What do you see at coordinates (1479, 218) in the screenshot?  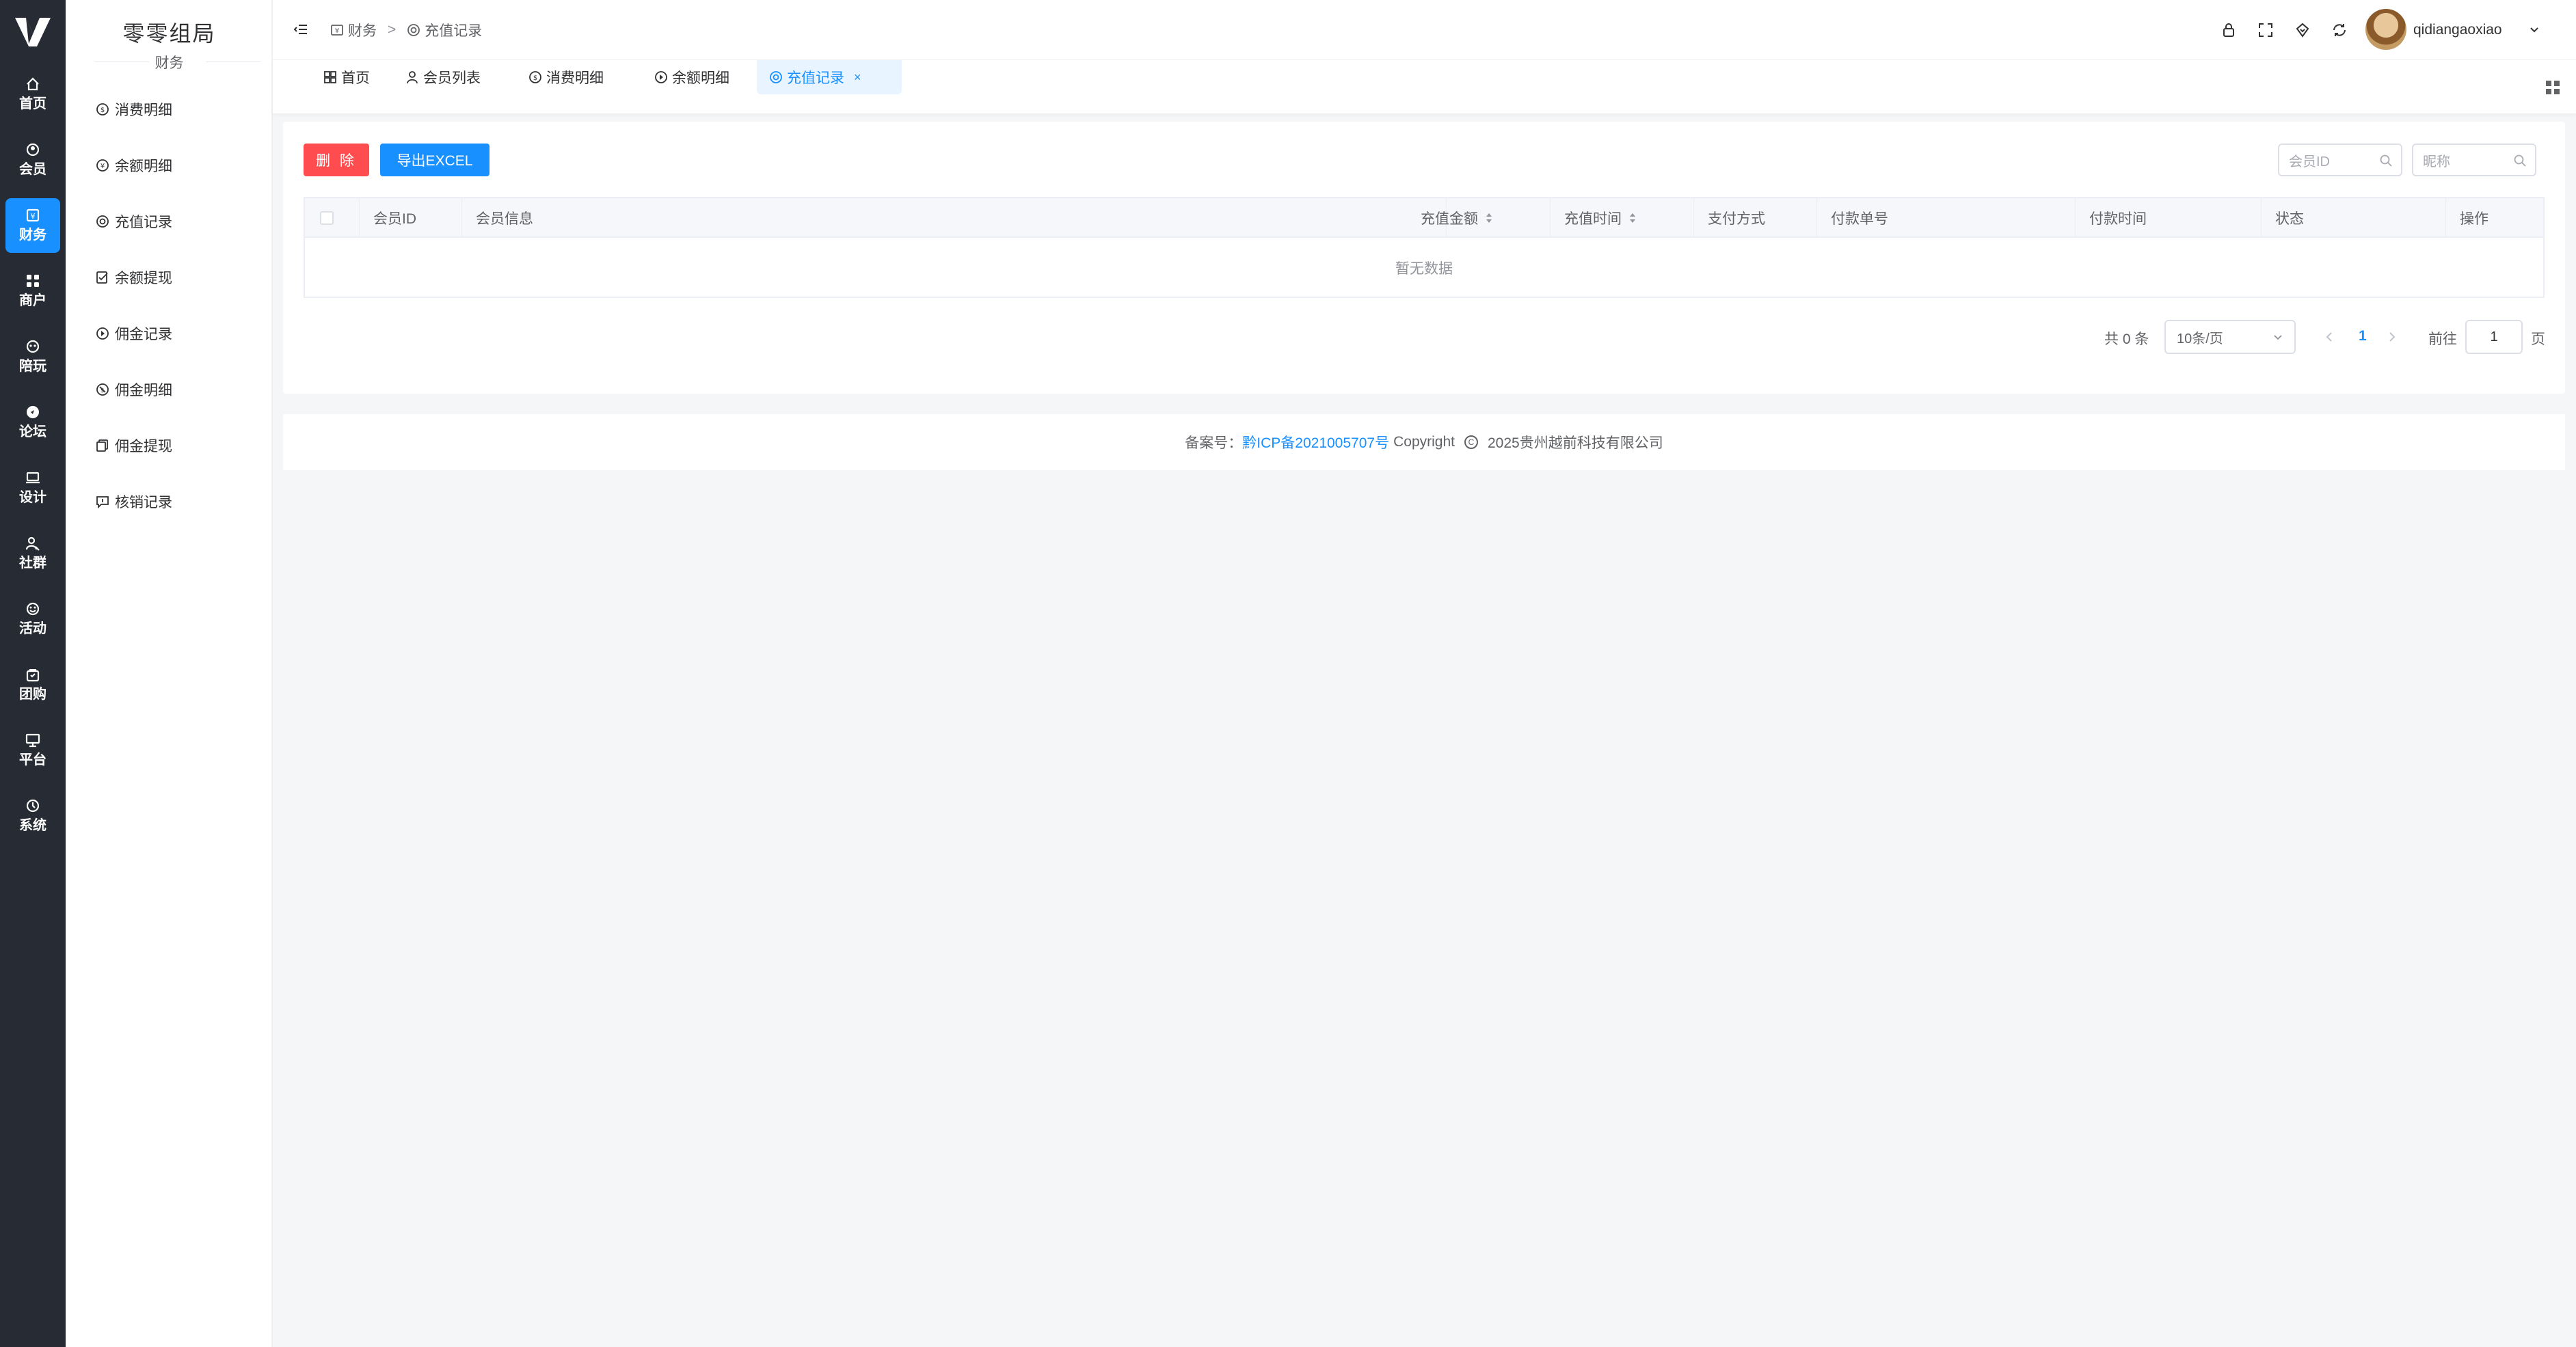 I see `column-header-sortable: 充值金额` at bounding box center [1479, 218].